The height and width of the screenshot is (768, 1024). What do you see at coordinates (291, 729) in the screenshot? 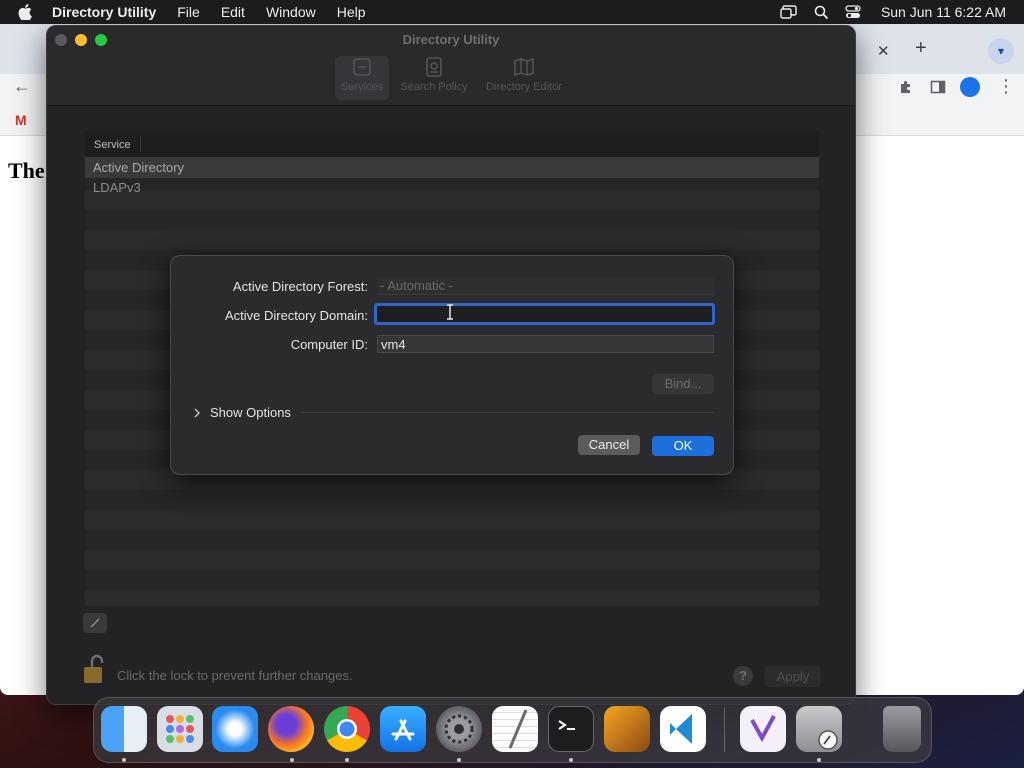
I see `dock-firefox-icon` at bounding box center [291, 729].